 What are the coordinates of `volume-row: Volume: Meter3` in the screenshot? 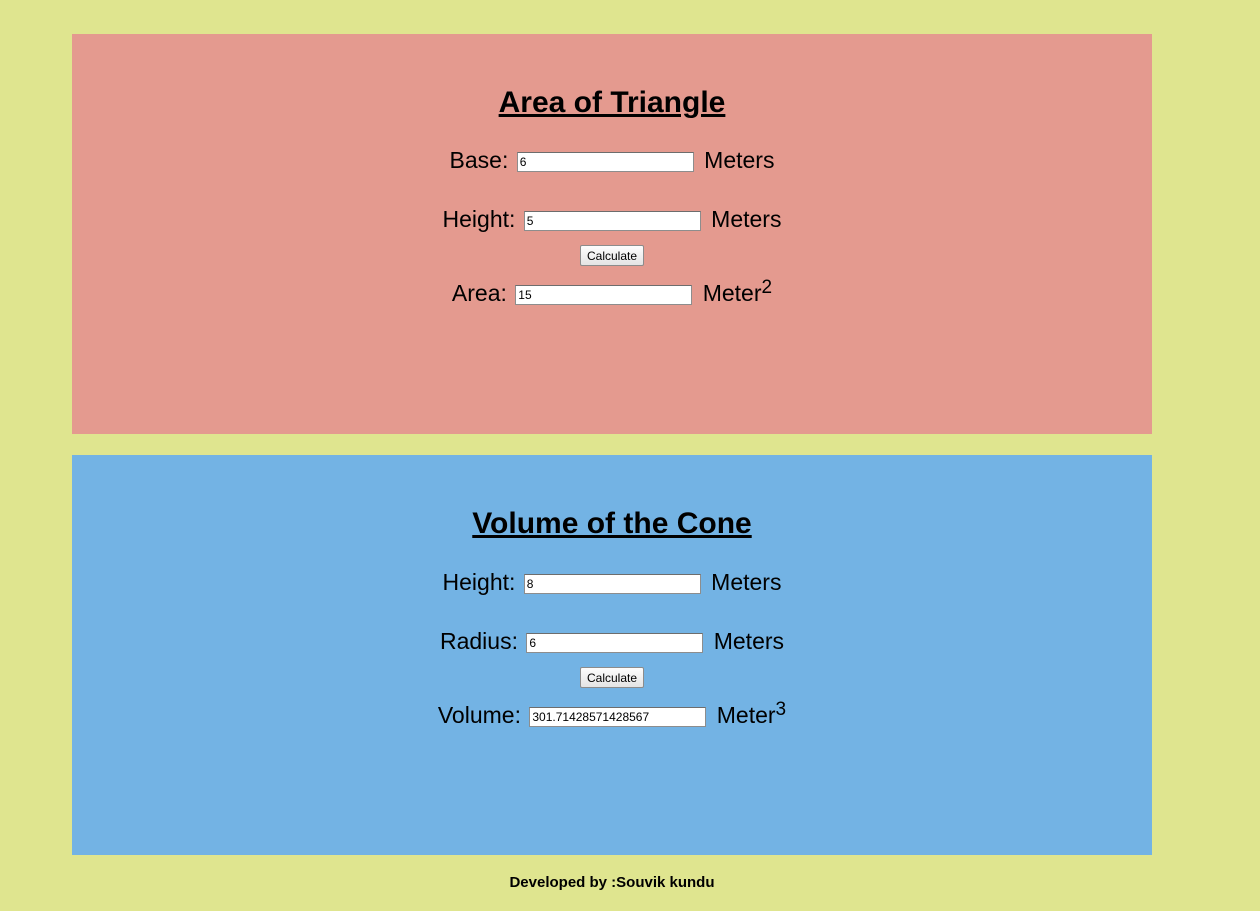 It's located at (612, 714).